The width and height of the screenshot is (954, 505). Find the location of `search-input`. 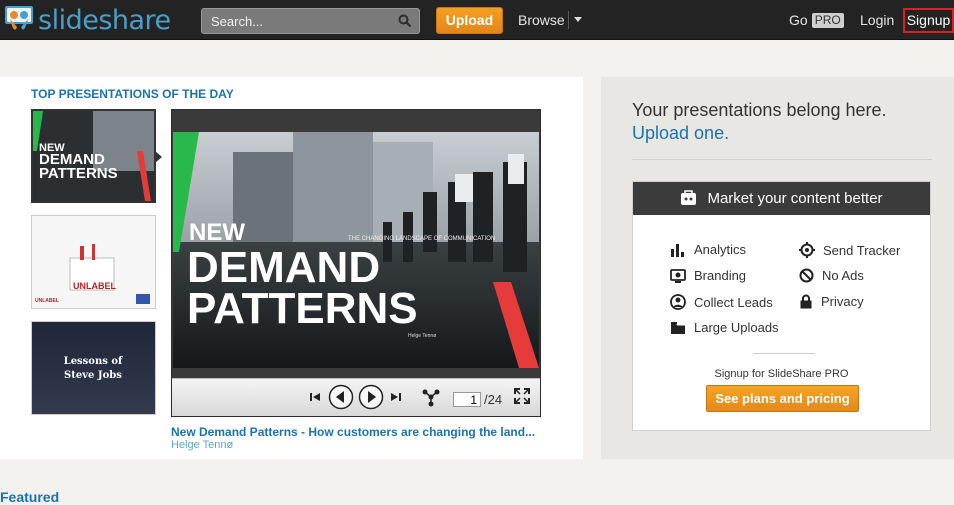

search-input is located at coordinates (297, 21).